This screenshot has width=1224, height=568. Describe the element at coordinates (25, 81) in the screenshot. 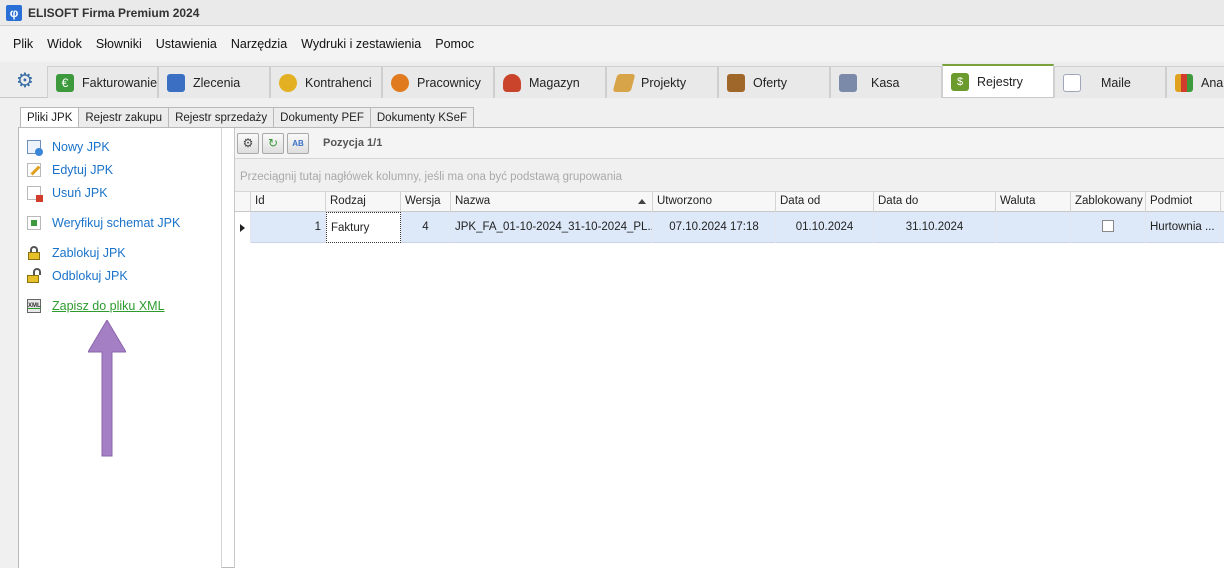

I see `settings-gear-icon: ⚙` at that location.